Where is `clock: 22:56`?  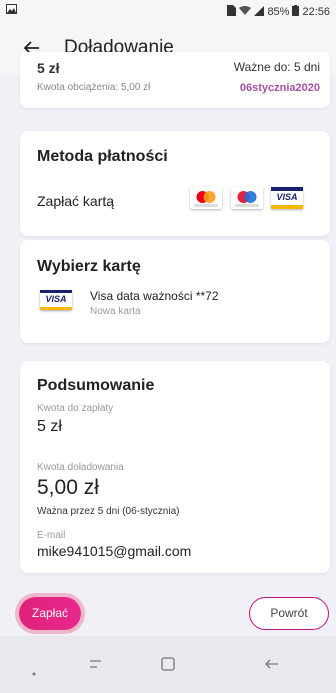
clock: 22:56 is located at coordinates (316, 12).